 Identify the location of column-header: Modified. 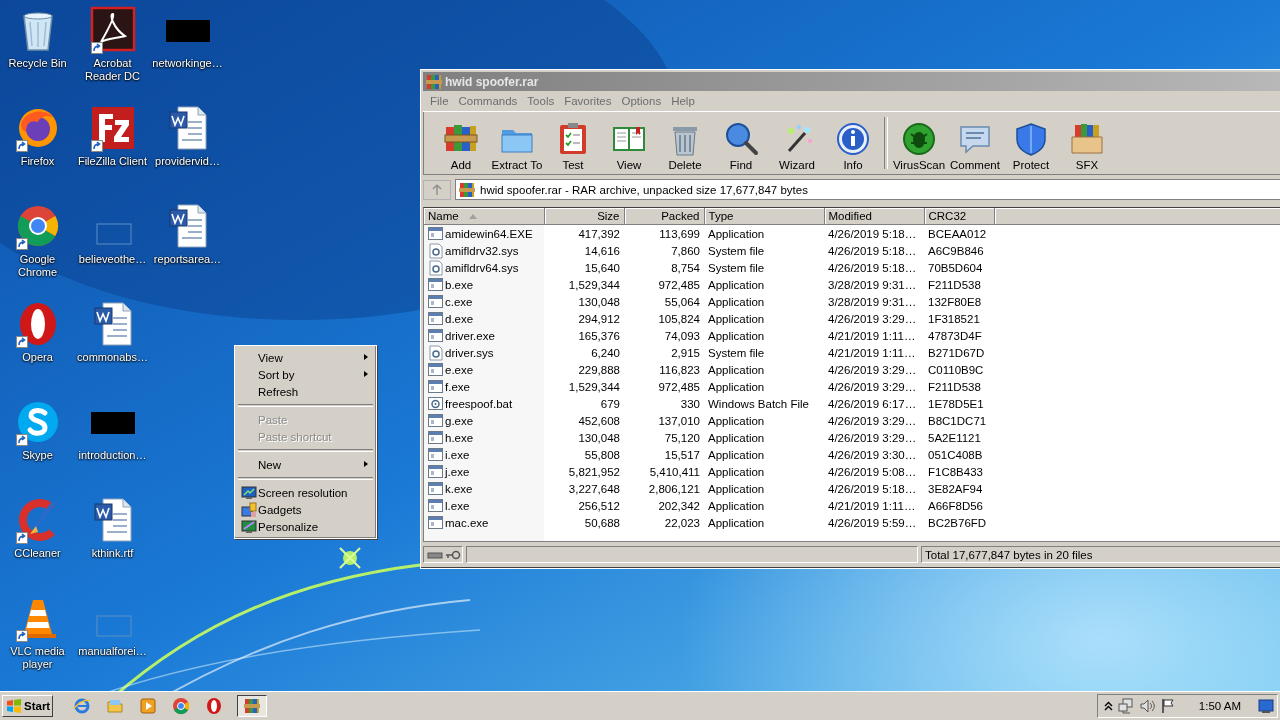
(874, 216).